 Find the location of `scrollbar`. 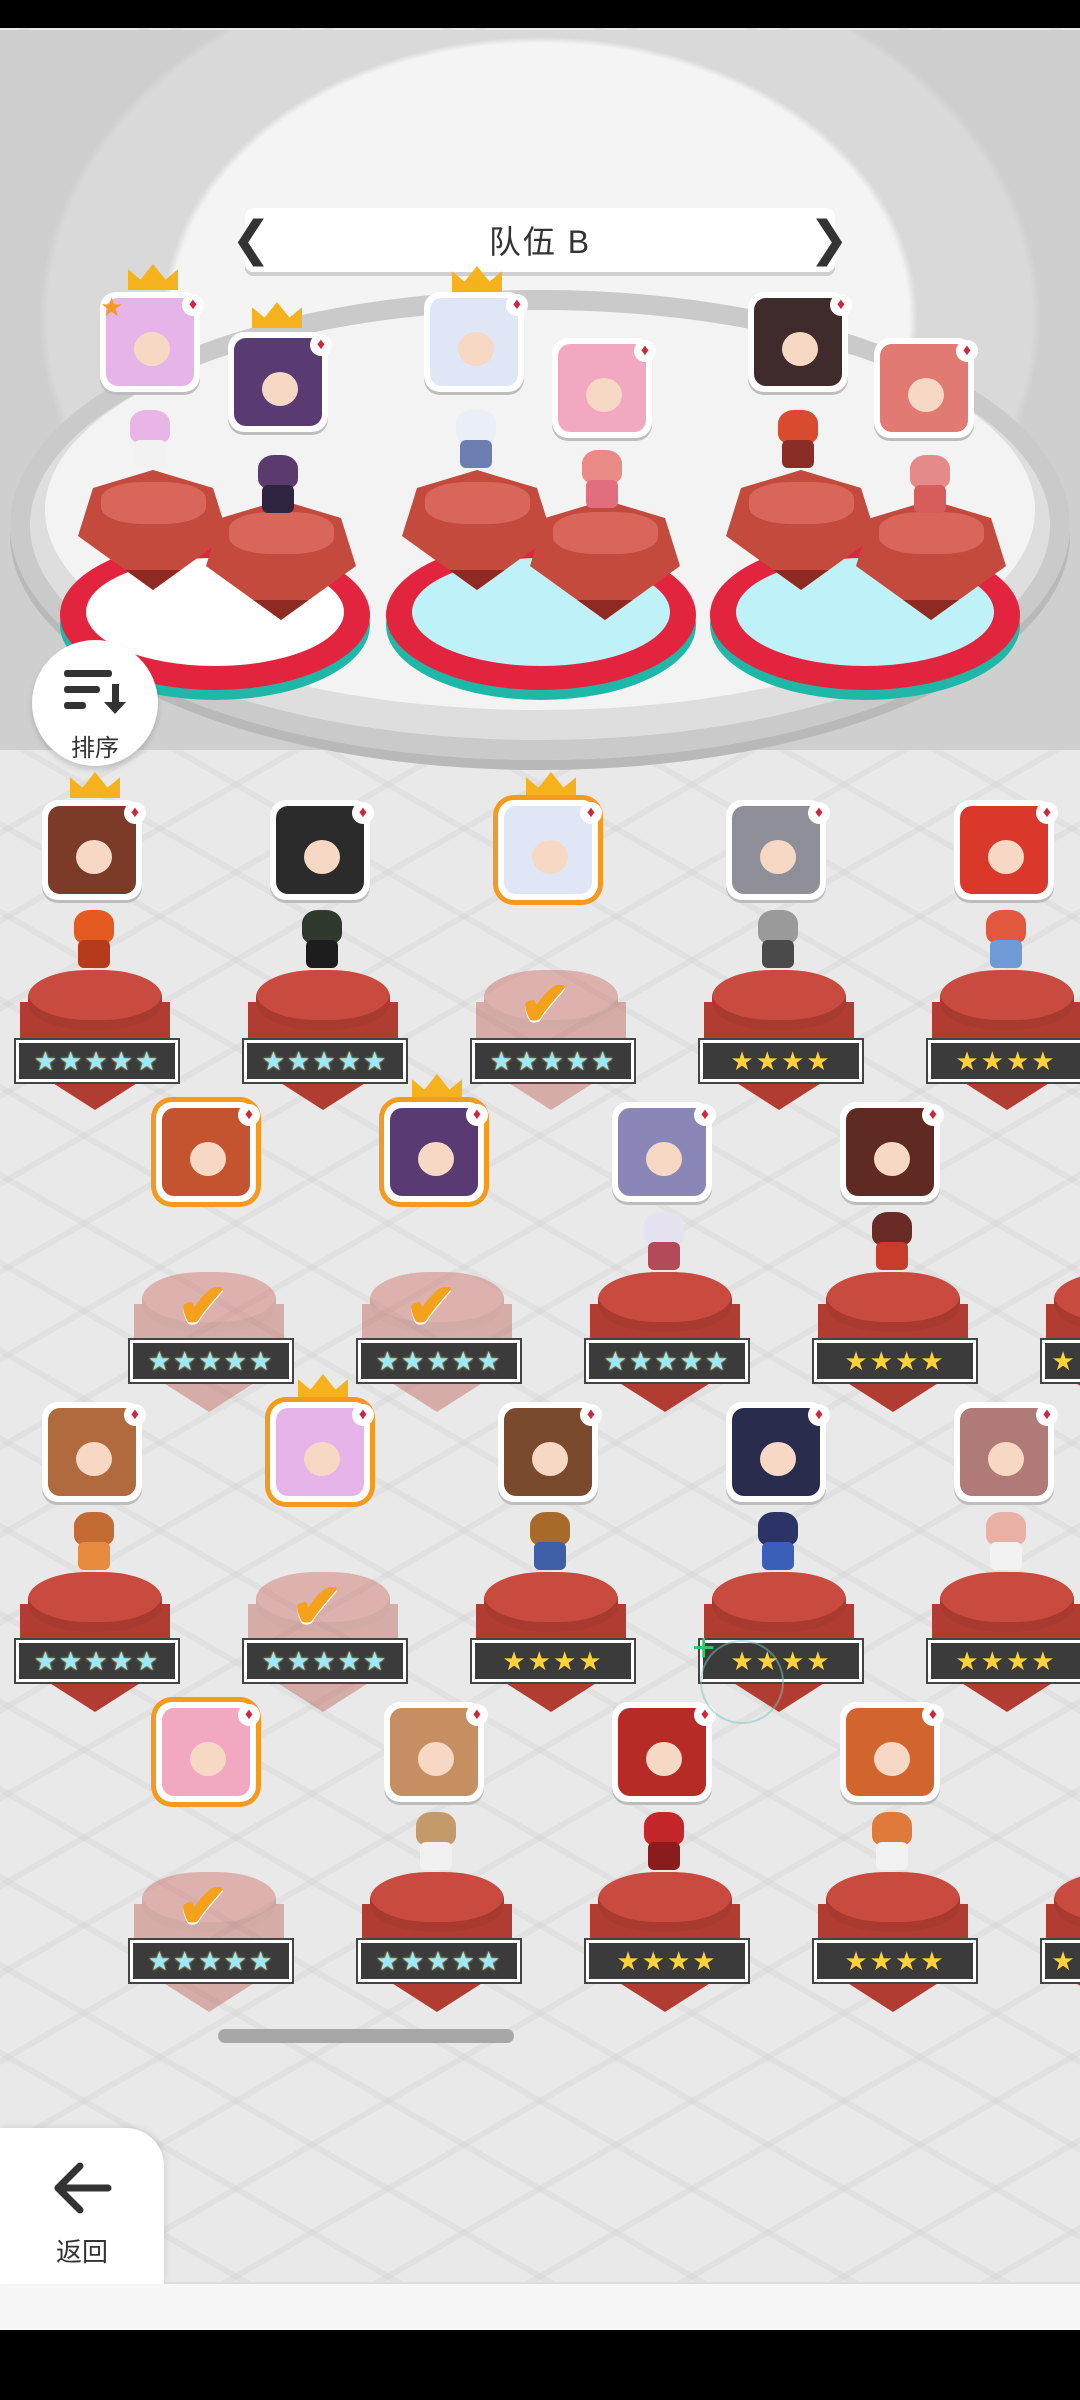

scrollbar is located at coordinates (366, 2036).